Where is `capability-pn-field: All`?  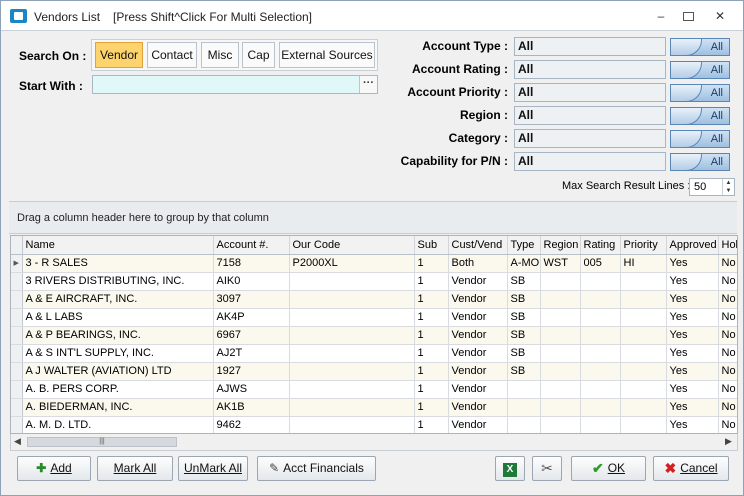 capability-pn-field: All is located at coordinates (590, 161).